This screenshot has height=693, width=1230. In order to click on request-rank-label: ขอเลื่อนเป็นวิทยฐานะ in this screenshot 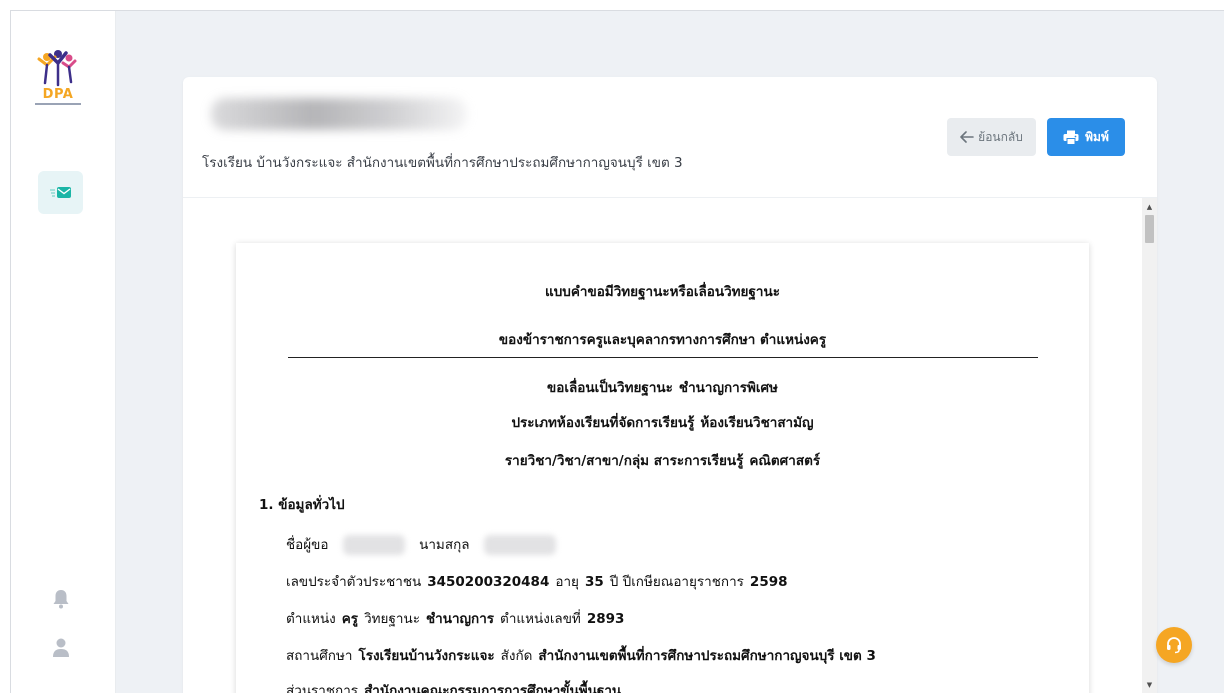, I will do `click(610, 388)`.